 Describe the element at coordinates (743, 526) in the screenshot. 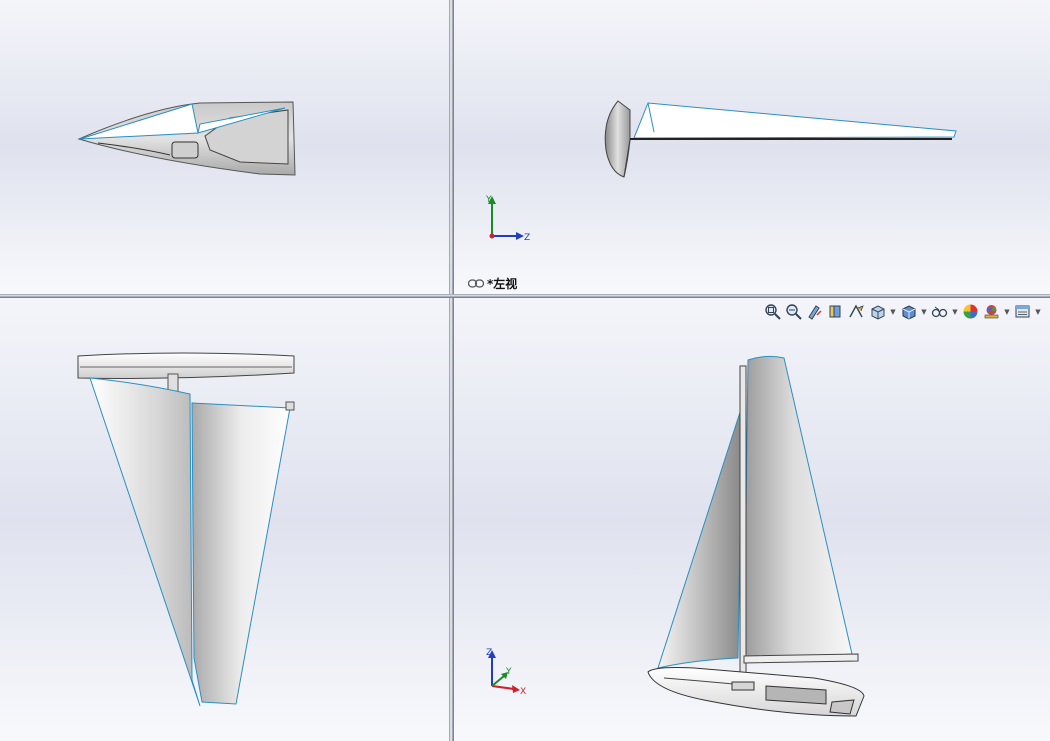

I see `mast-iso` at that location.